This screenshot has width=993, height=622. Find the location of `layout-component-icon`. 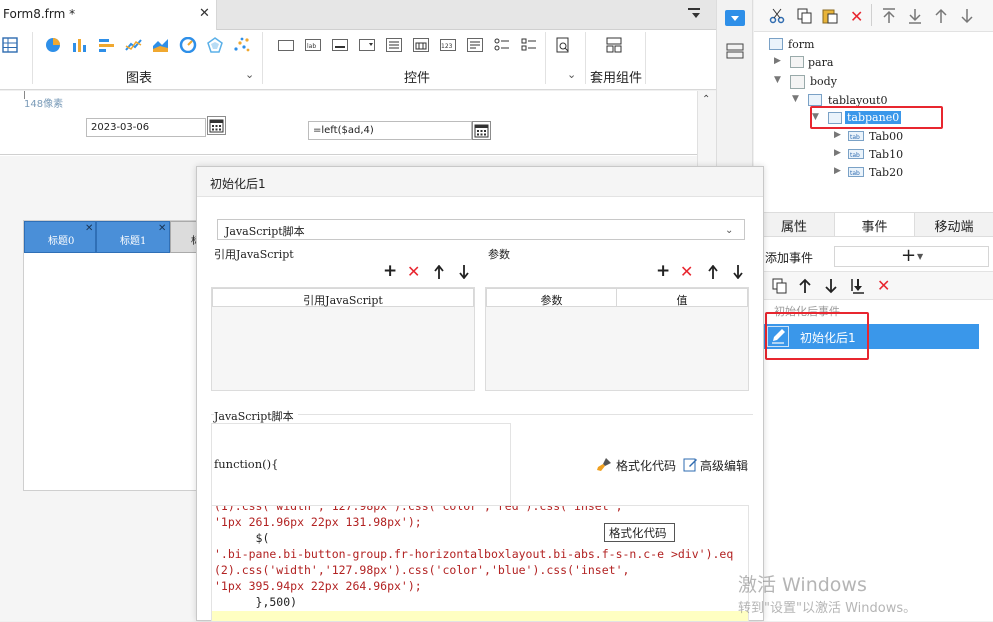

layout-component-icon is located at coordinates (615, 45).